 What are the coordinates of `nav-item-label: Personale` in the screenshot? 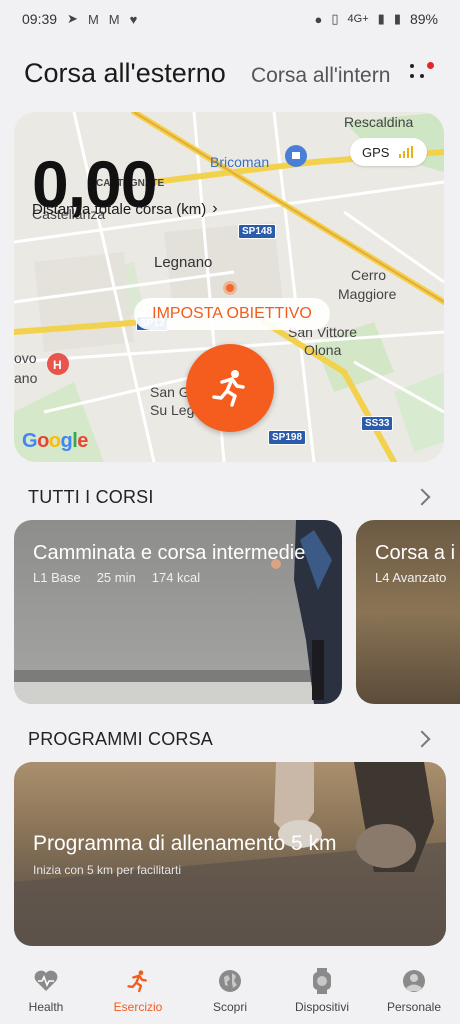 It's located at (414, 1007).